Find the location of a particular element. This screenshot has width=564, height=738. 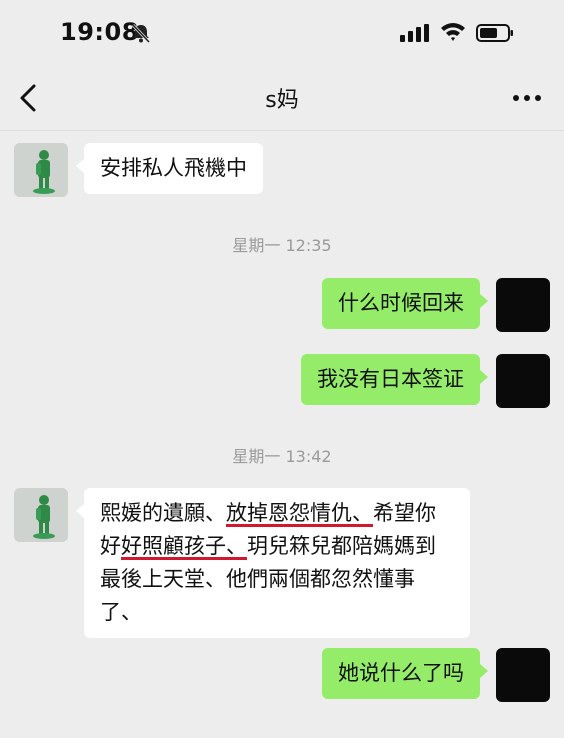

message-text: 什么时候回来 is located at coordinates (401, 303).